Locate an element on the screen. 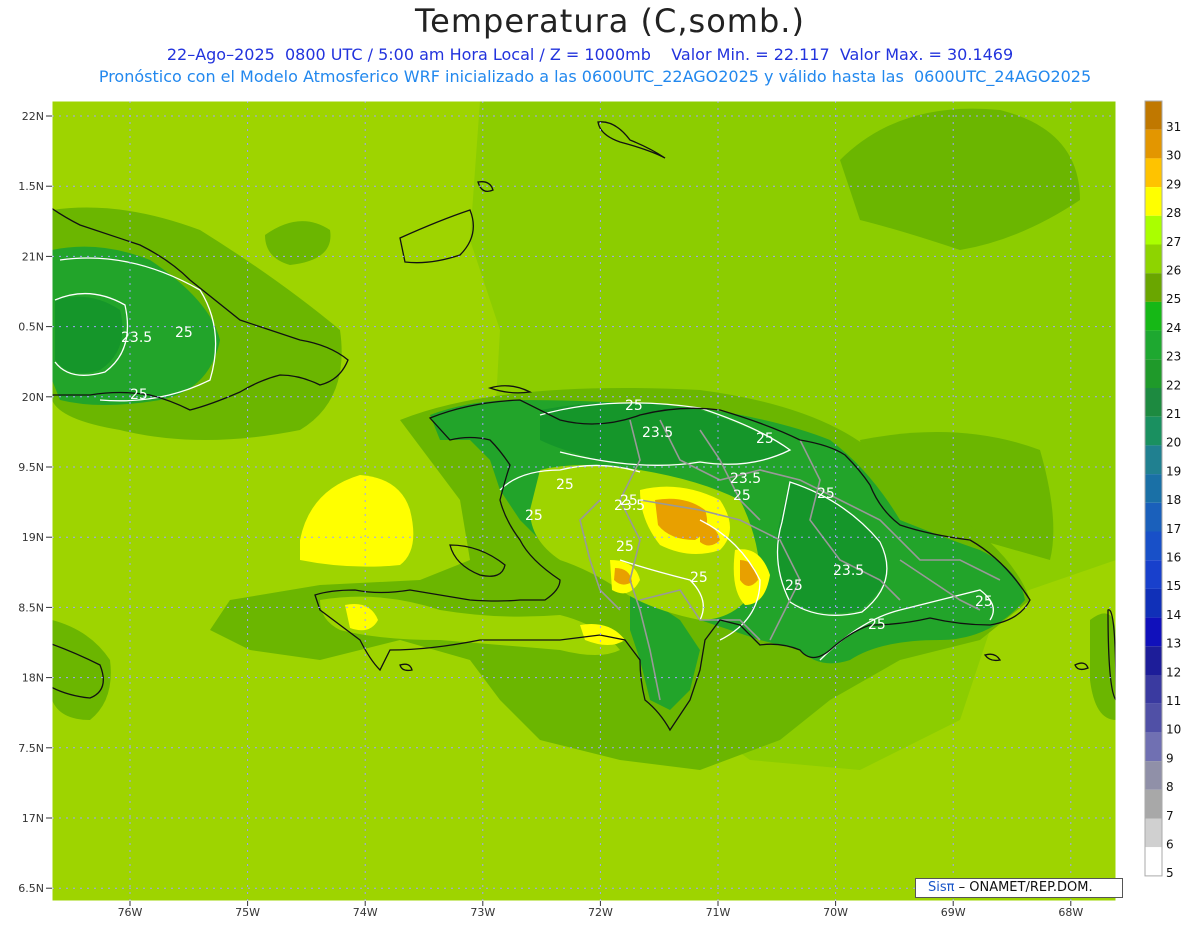  latitude-label: 0.5N is located at coordinates (31, 327).